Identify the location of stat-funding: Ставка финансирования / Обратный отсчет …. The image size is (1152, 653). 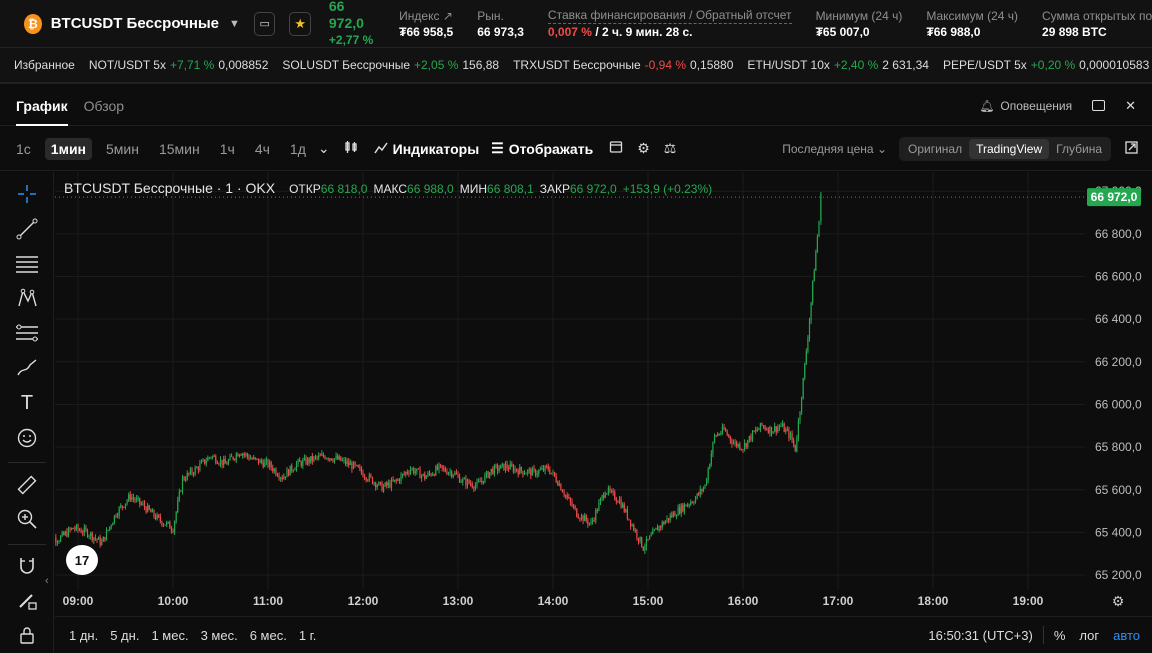
(669, 23).